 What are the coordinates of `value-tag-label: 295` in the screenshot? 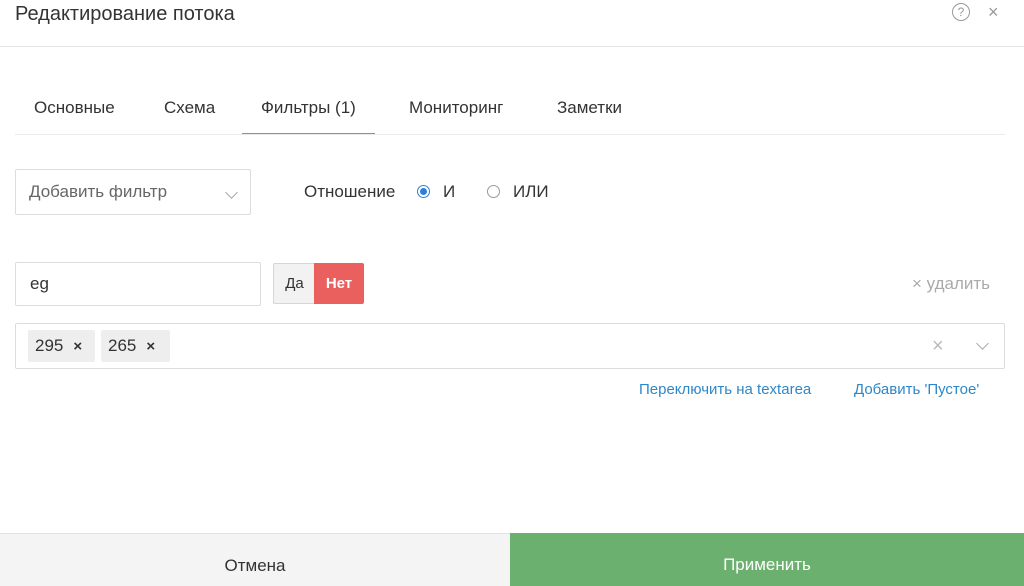 It's located at (49, 345).